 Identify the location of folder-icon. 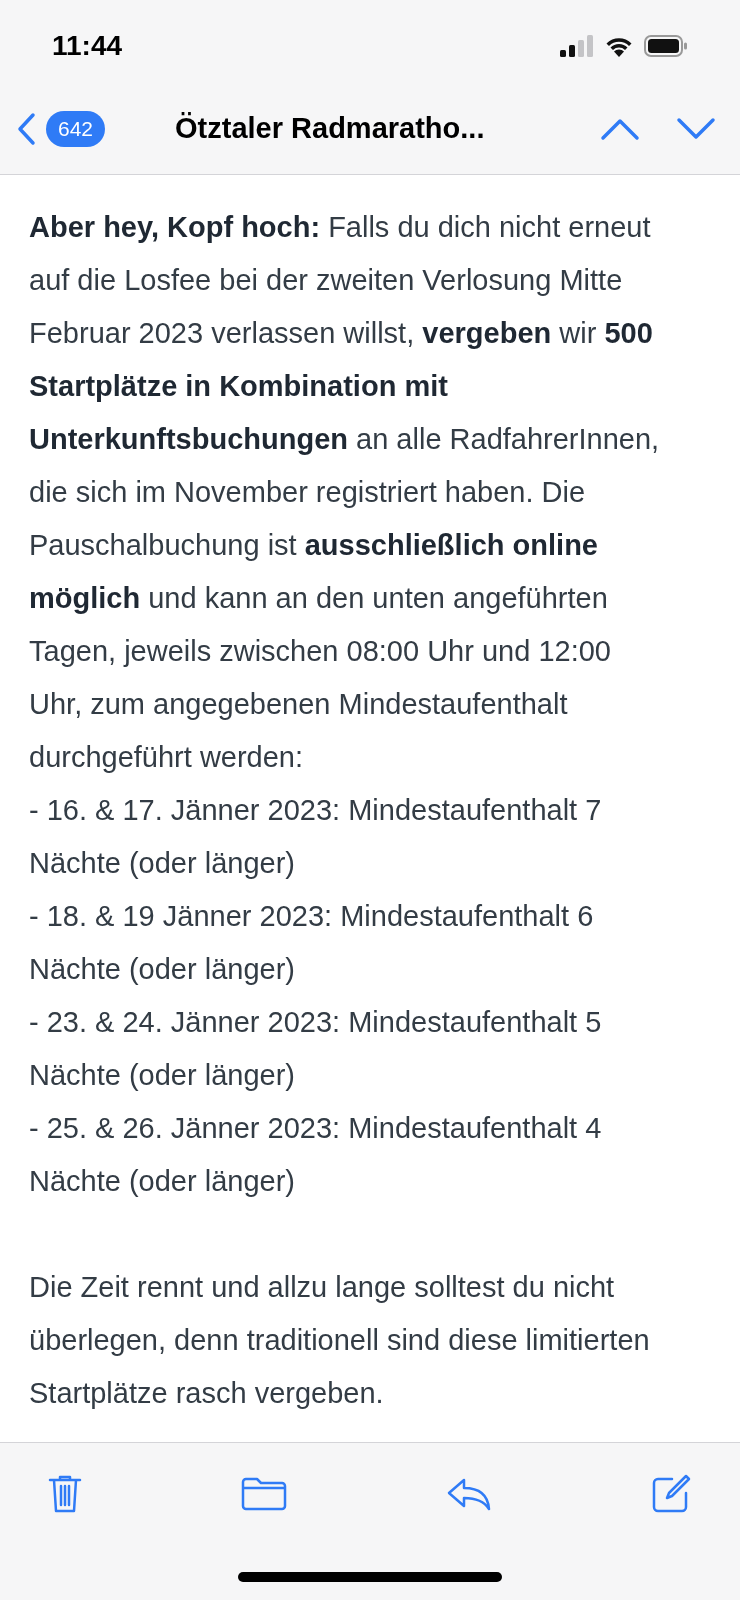
(264, 1494).